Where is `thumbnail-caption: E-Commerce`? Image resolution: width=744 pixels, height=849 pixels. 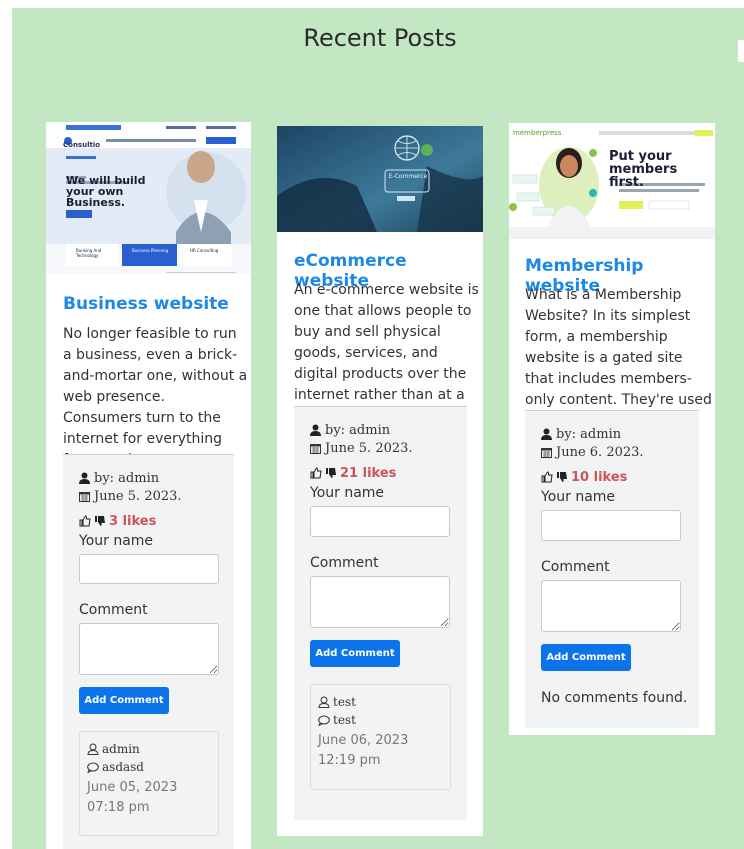
thumbnail-caption: E-Commerce is located at coordinates (408, 176).